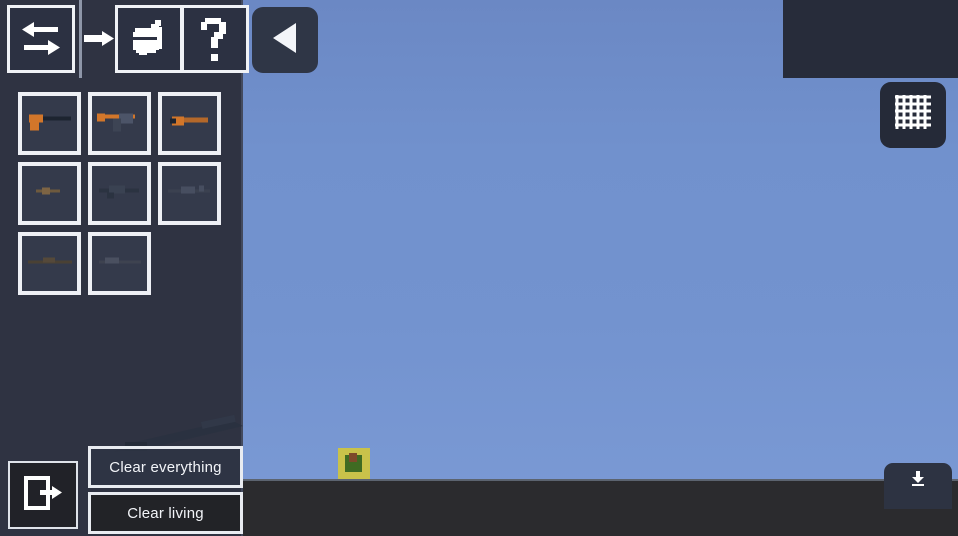  I want to click on clear-living-button: Clear living, so click(165, 513).